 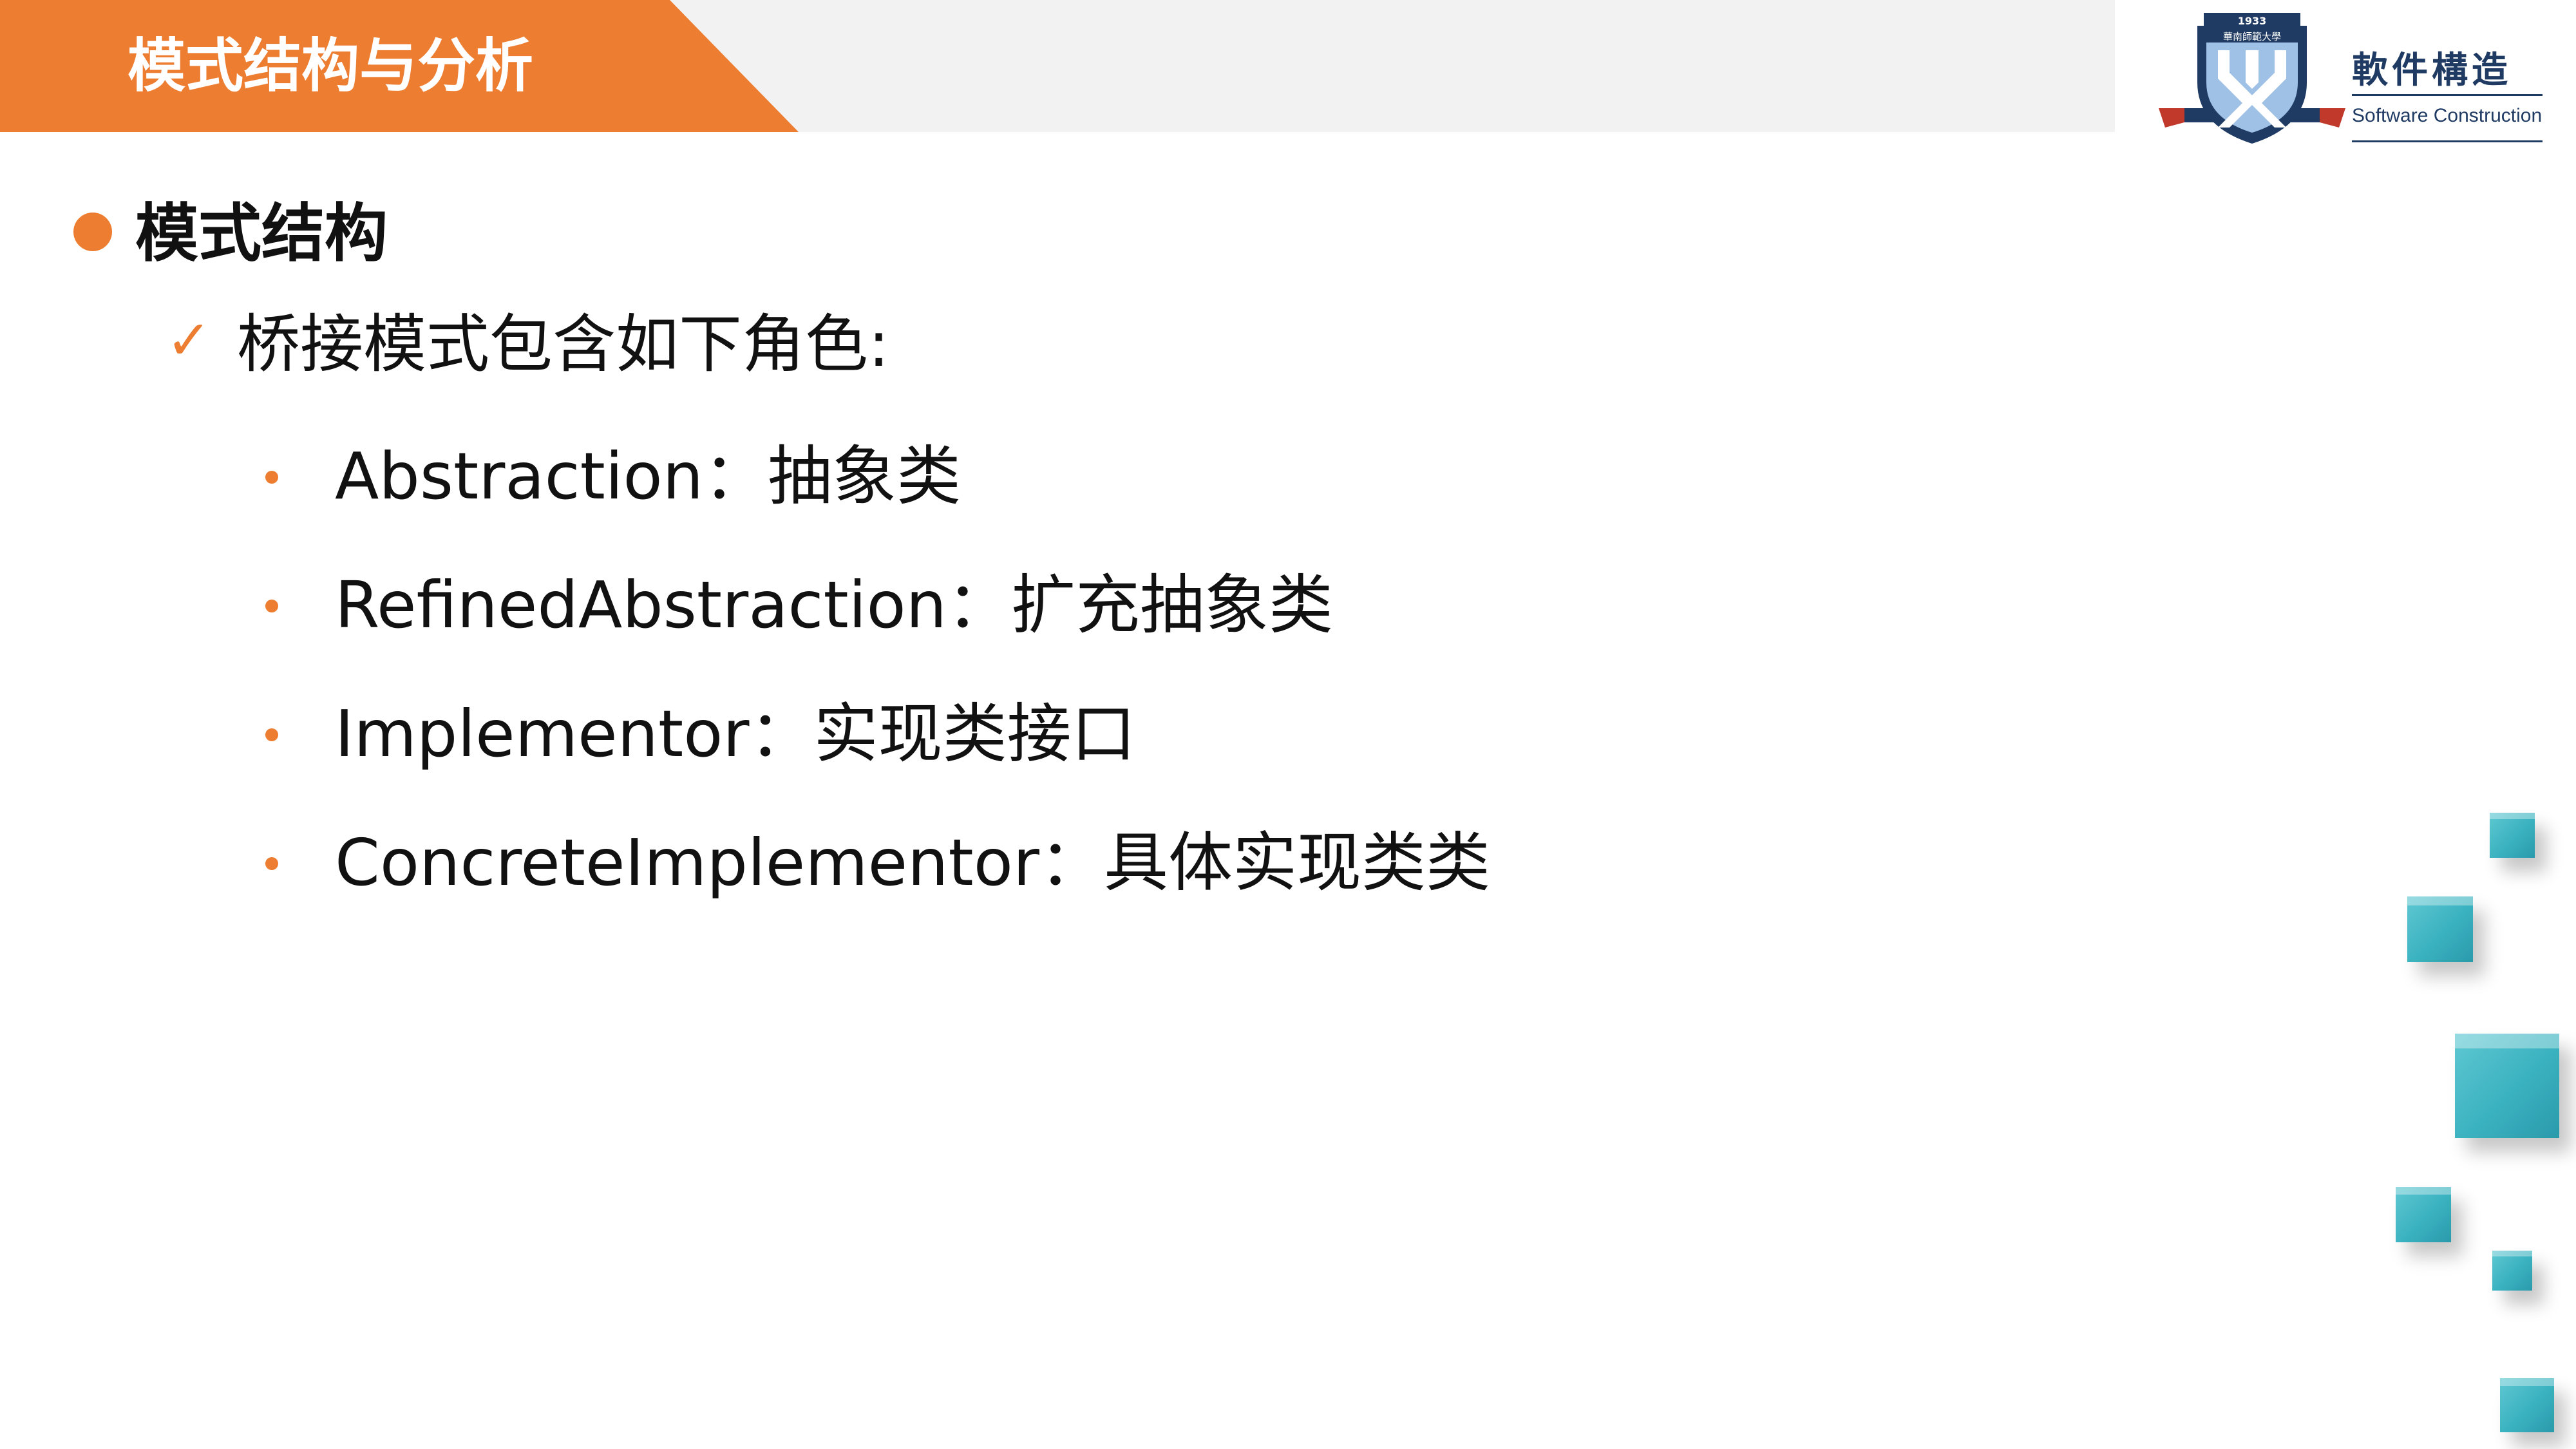 What do you see at coordinates (2447, 95) in the screenshot?
I see `logo-divider` at bounding box center [2447, 95].